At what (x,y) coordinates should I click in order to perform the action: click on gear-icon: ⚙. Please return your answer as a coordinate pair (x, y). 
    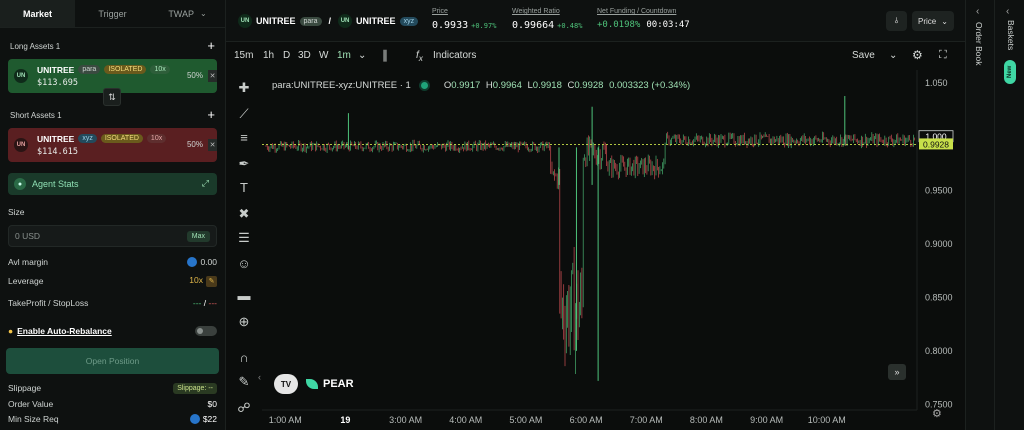
    Looking at the image, I should click on (917, 55).